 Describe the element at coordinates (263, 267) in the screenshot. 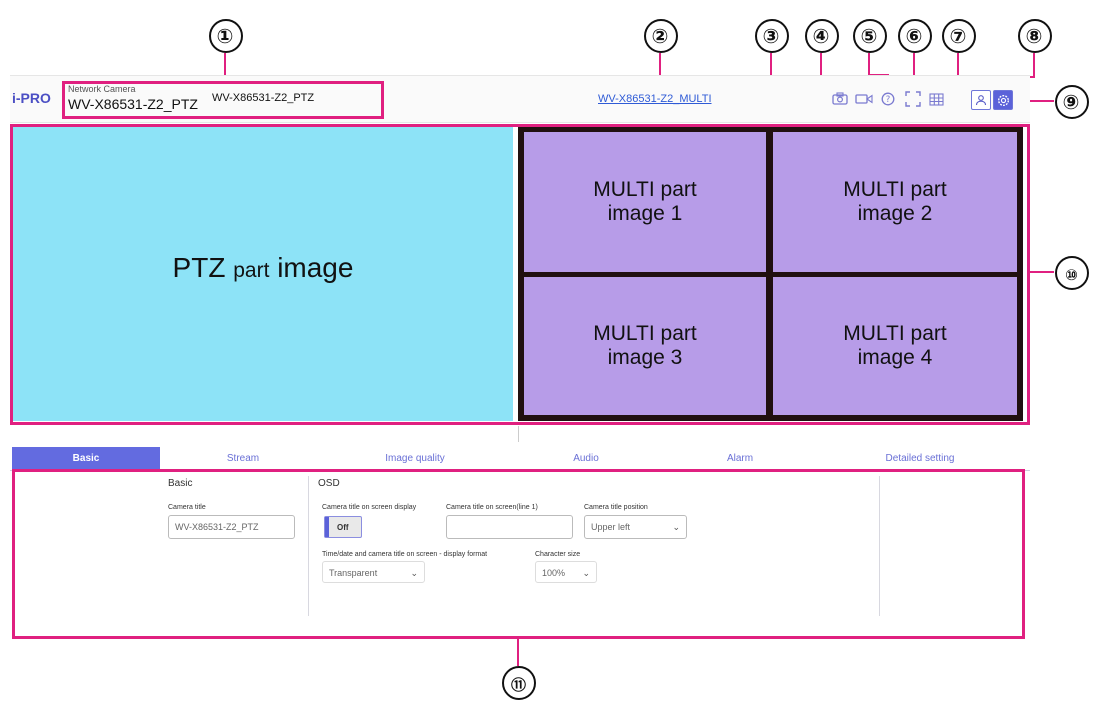

I see `ptz-image-label: PTZ part image` at that location.